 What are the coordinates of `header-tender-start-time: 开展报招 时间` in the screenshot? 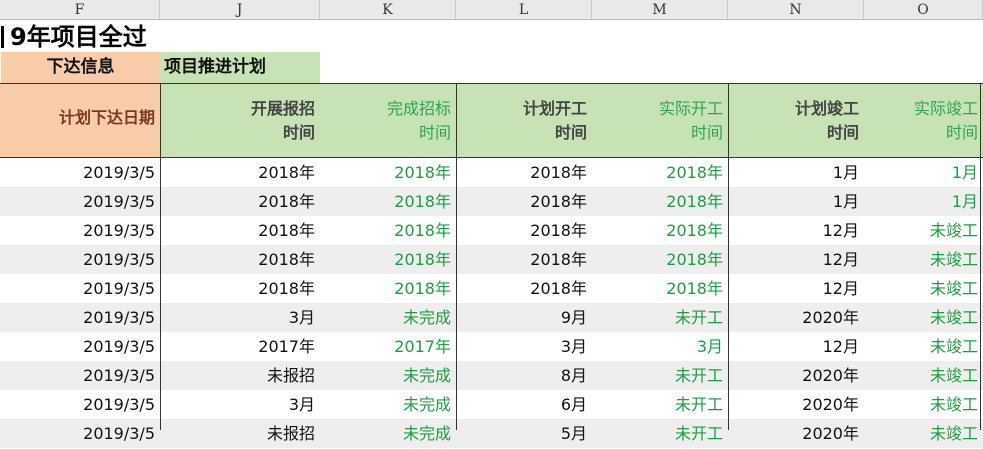 It's located at (240, 121).